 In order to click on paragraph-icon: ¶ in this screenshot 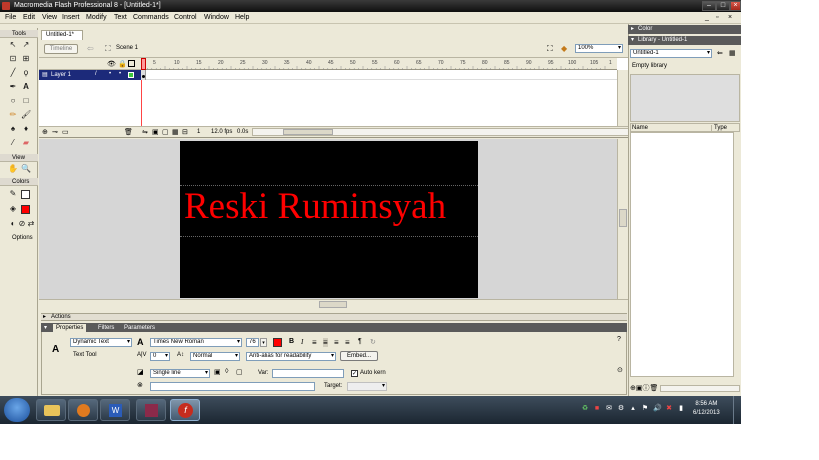, I will do `click(360, 341)`.